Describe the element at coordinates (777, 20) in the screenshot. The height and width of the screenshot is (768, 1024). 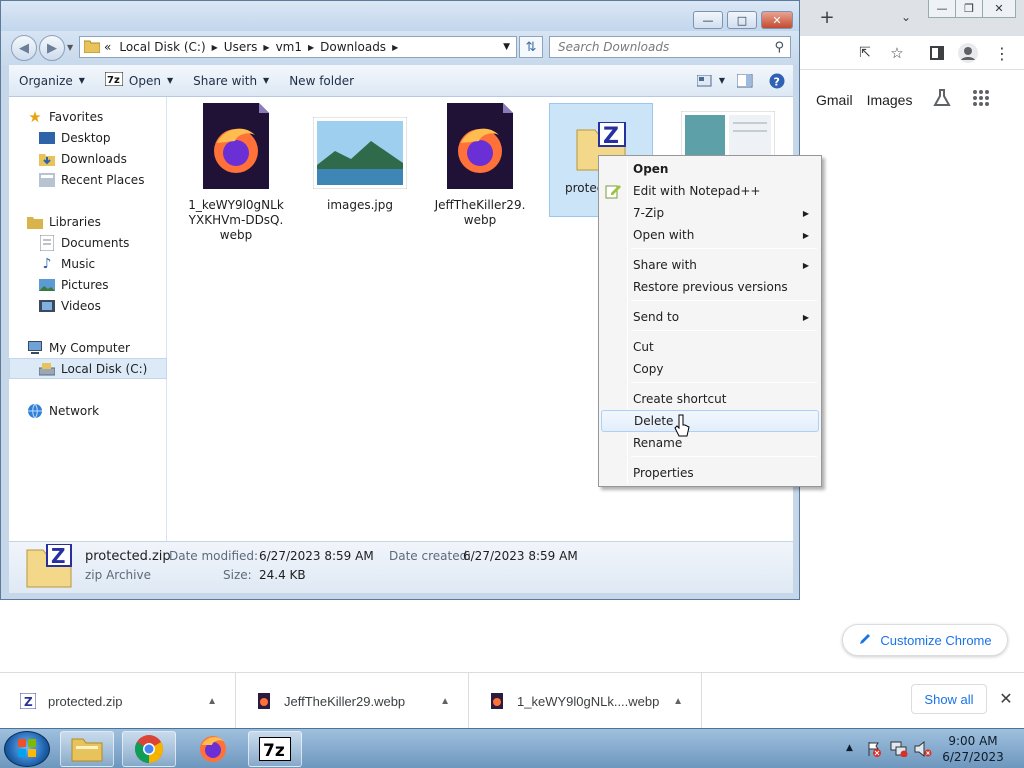
I see `close-button: ✕` at that location.